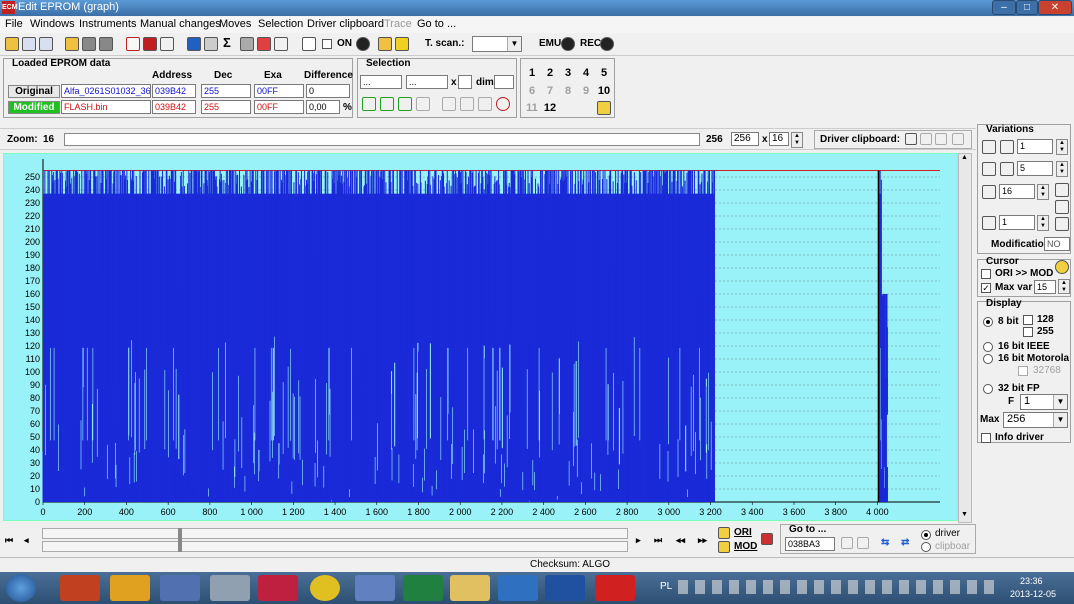  What do you see at coordinates (325, 588) in the screenshot?
I see `chrome-icon` at bounding box center [325, 588].